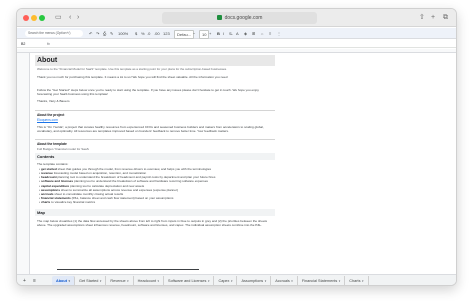 The height and width of the screenshot is (301, 474). I want to click on tab-label: Get Started, so click(88, 281).